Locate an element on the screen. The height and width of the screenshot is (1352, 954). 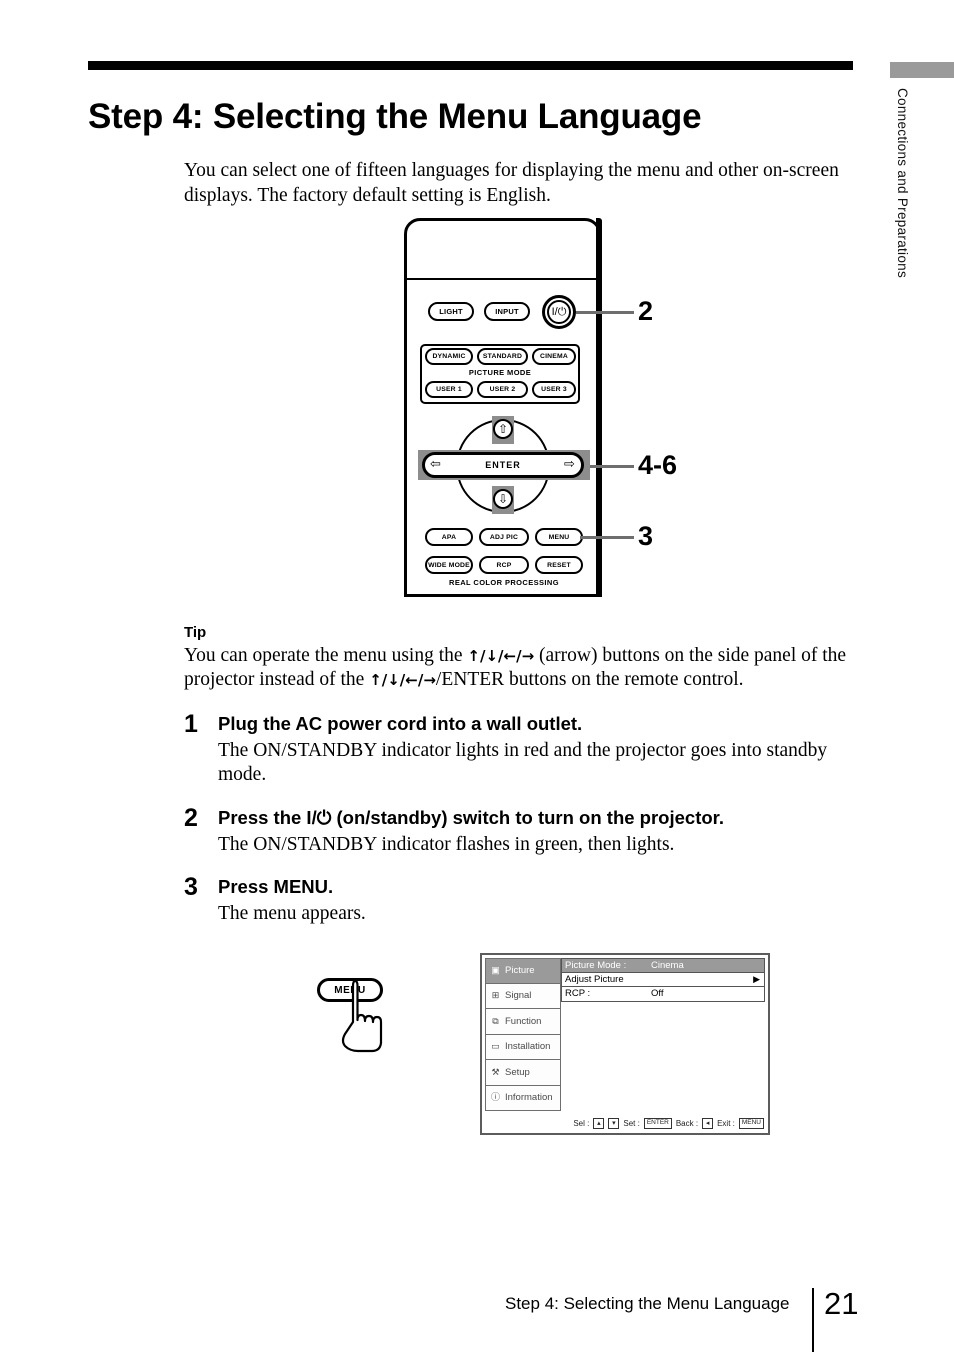
osd-status-key-up: ▴ is located at coordinates (599, 1123).